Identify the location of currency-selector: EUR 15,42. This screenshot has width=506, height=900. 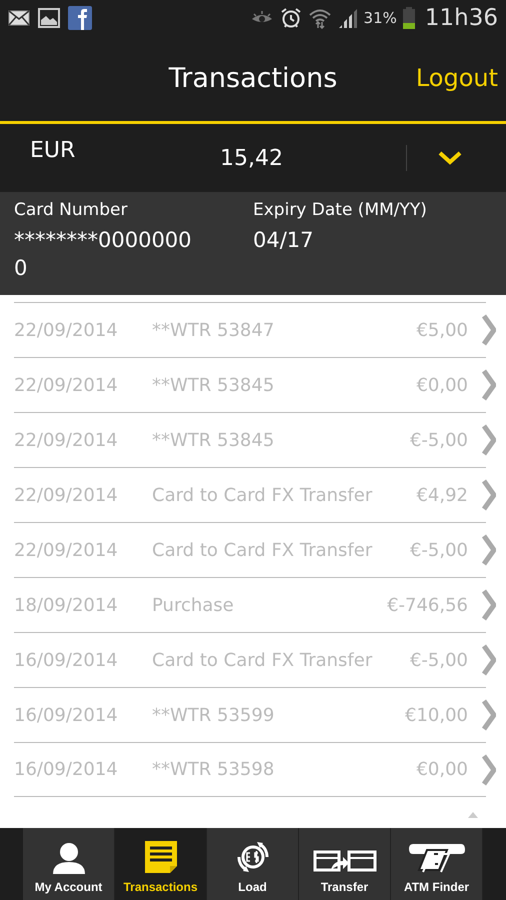
(253, 158).